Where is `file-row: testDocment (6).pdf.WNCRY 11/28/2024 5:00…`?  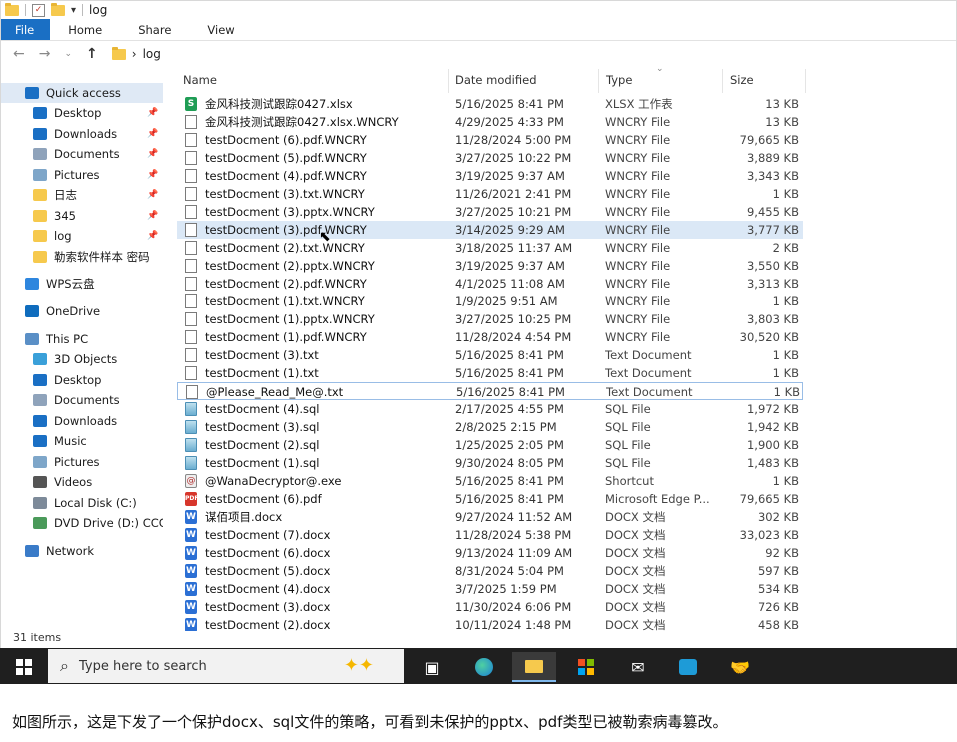
file-row: testDocment (6).pdf.WNCRY 11/28/2024 5:00… is located at coordinates (490, 140).